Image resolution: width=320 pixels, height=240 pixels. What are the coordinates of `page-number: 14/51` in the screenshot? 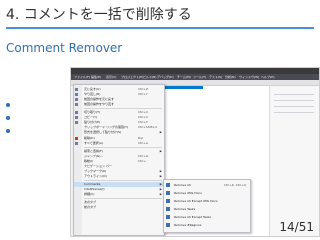 It's located at (296, 227).